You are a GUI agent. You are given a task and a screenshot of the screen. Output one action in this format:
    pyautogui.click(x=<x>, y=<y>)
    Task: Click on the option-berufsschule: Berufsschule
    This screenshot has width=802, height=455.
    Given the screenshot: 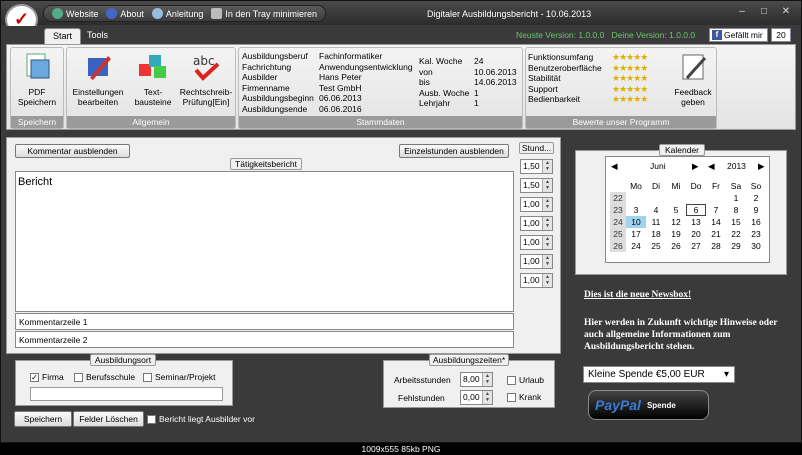 What is the action you would take?
    pyautogui.click(x=104, y=377)
    